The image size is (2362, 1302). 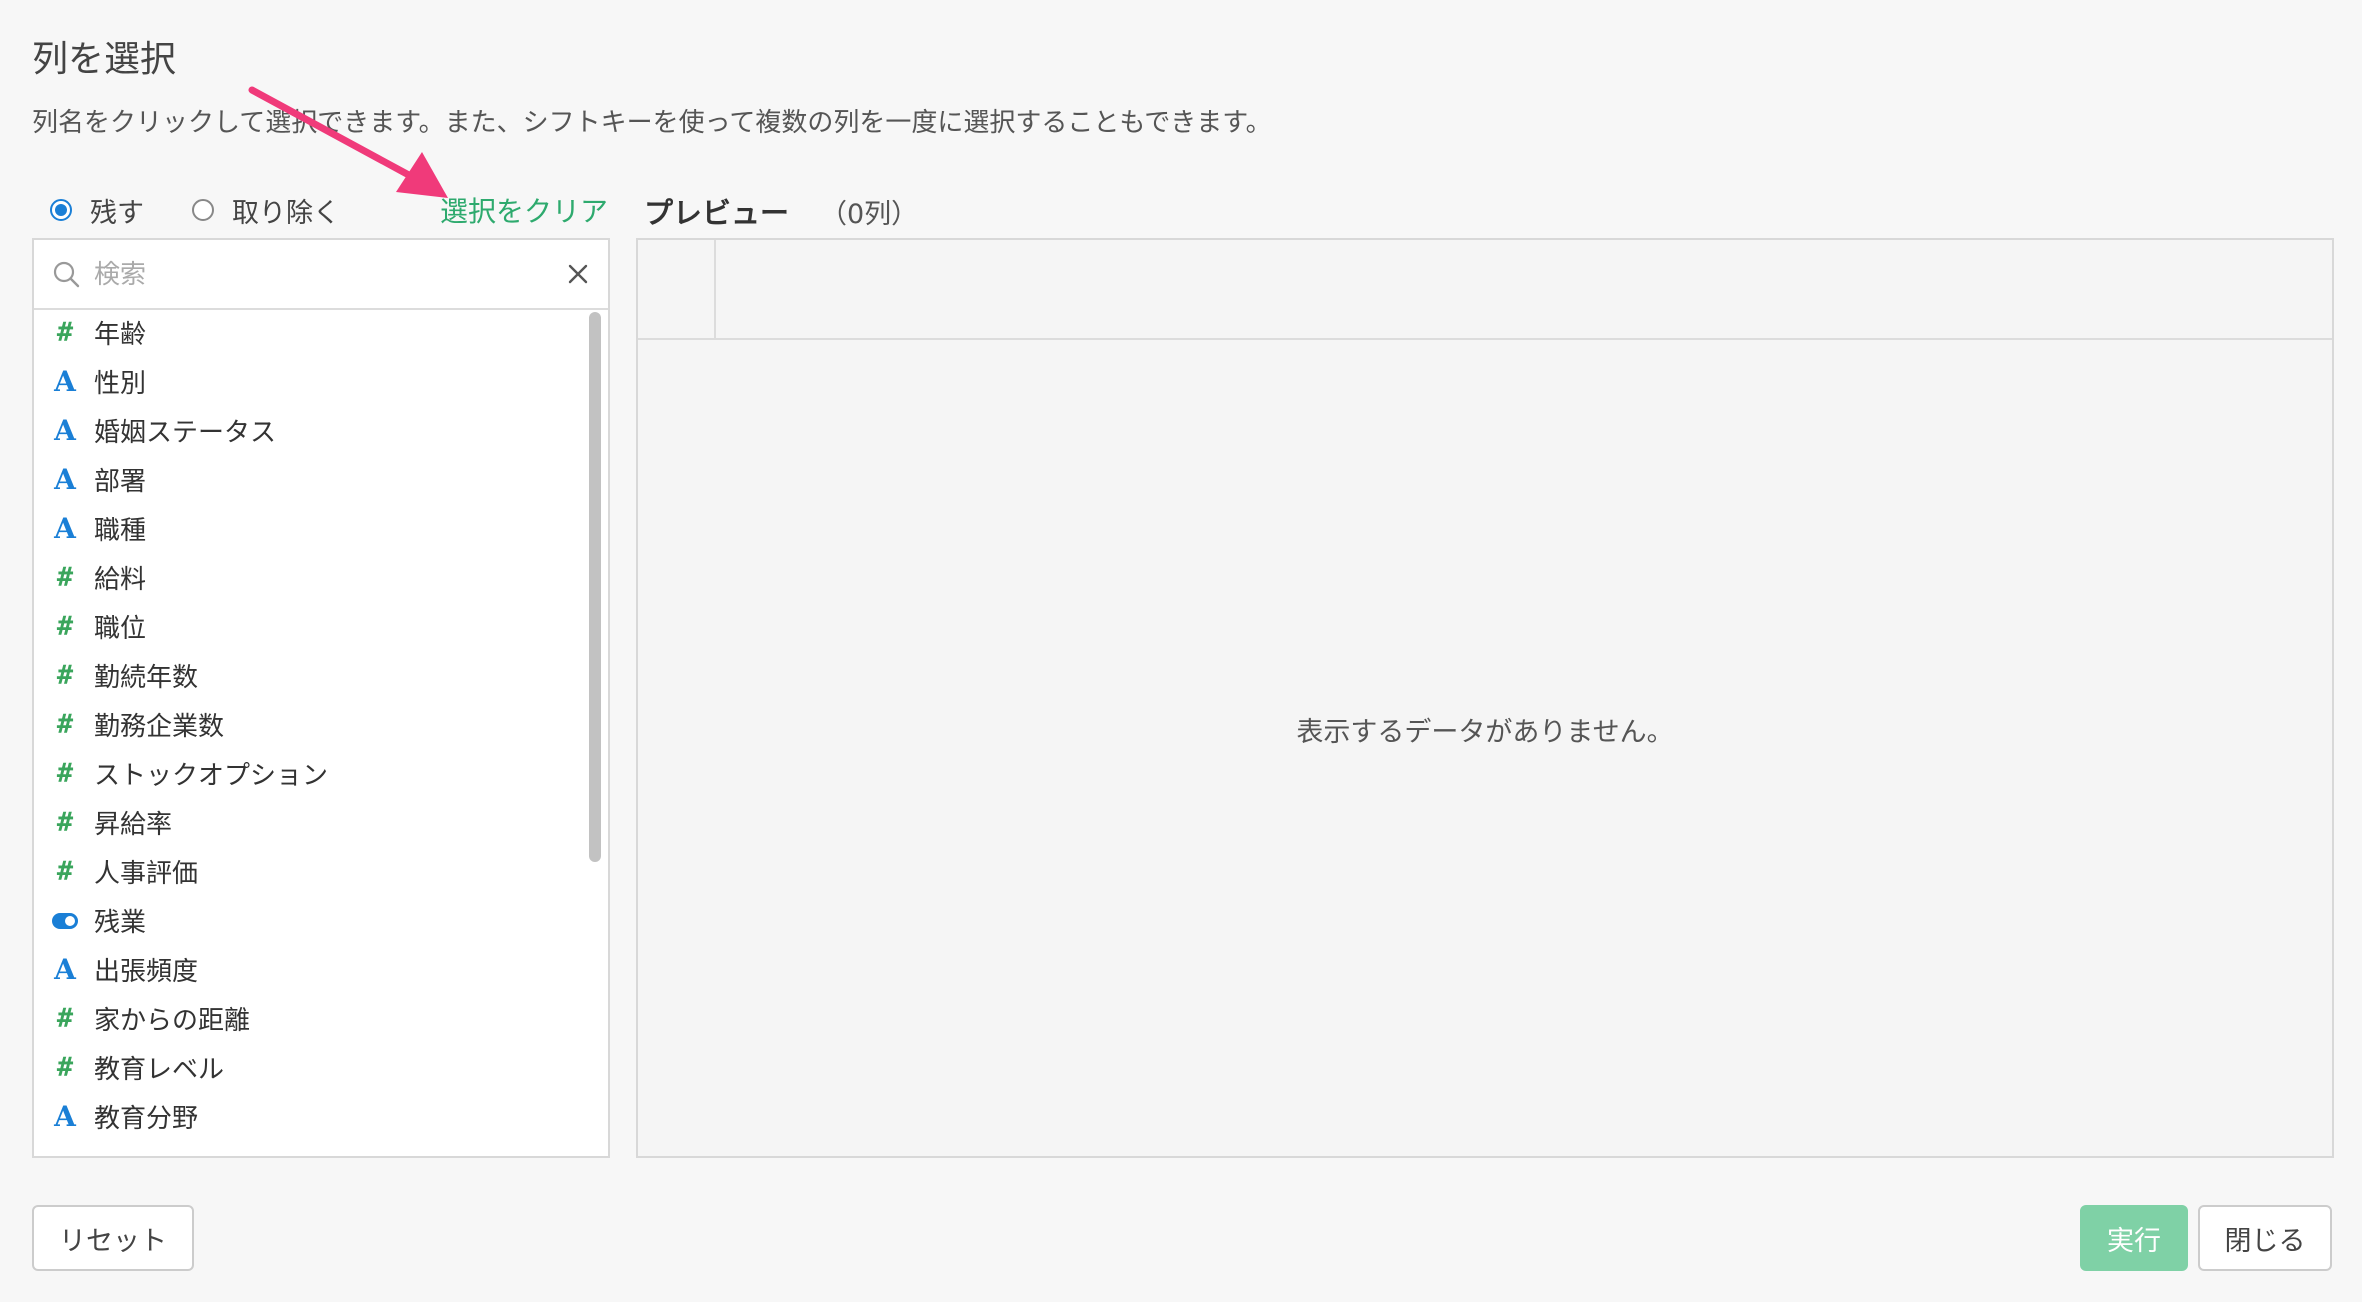 What do you see at coordinates (120, 580) in the screenshot?
I see `column-item-label: 給料` at bounding box center [120, 580].